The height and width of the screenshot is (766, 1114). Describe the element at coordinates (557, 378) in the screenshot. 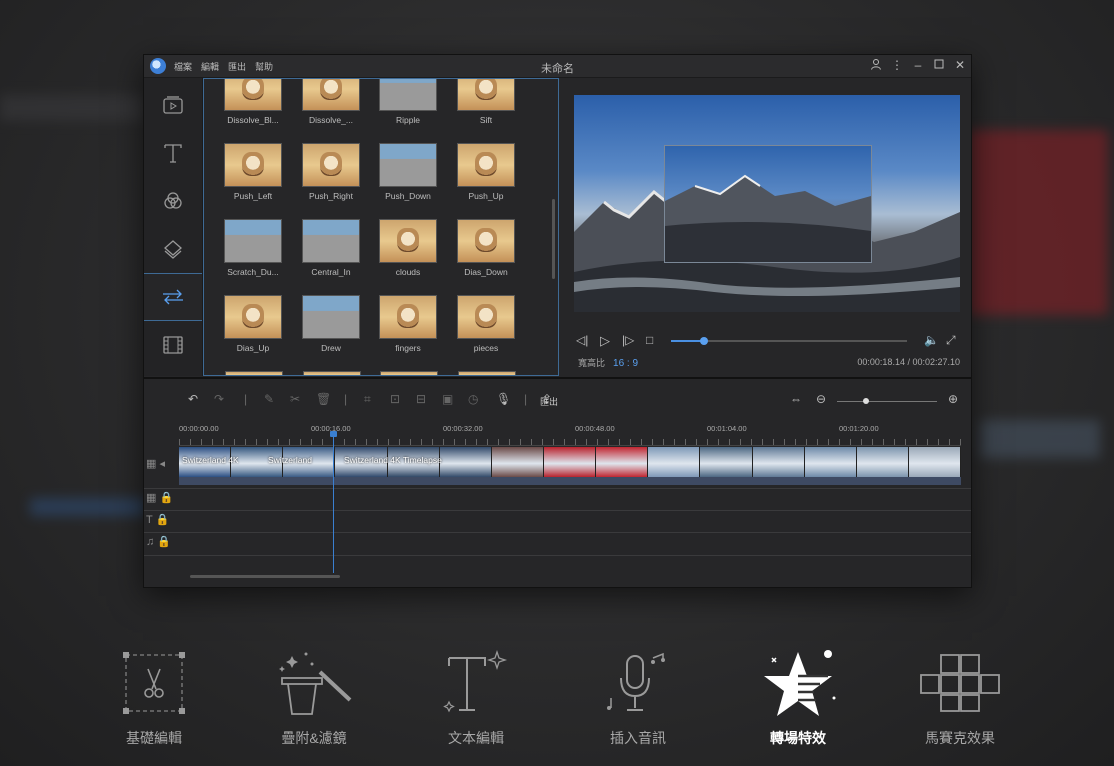

I see `timeline-divider` at that location.